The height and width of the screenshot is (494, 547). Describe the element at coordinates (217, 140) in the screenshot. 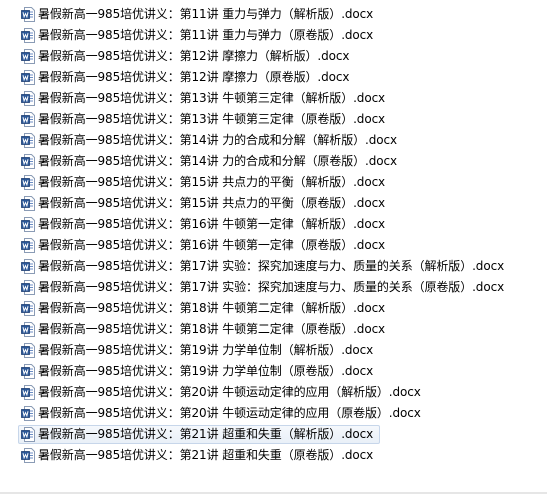

I see `file-name: 暑假新高一985培优讲义：第14讲 力的合成和分解（解析版）.docx` at that location.